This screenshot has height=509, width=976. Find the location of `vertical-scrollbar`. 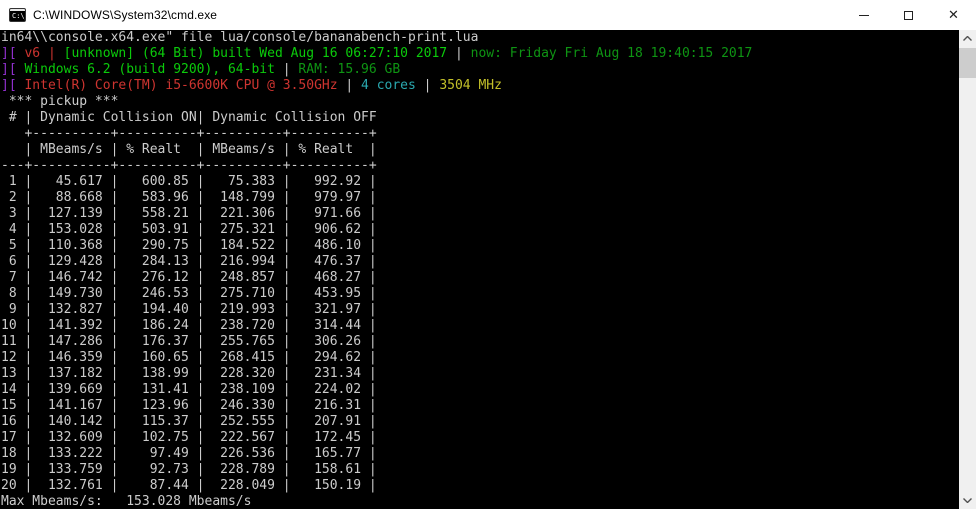

vertical-scrollbar is located at coordinates (967, 269).